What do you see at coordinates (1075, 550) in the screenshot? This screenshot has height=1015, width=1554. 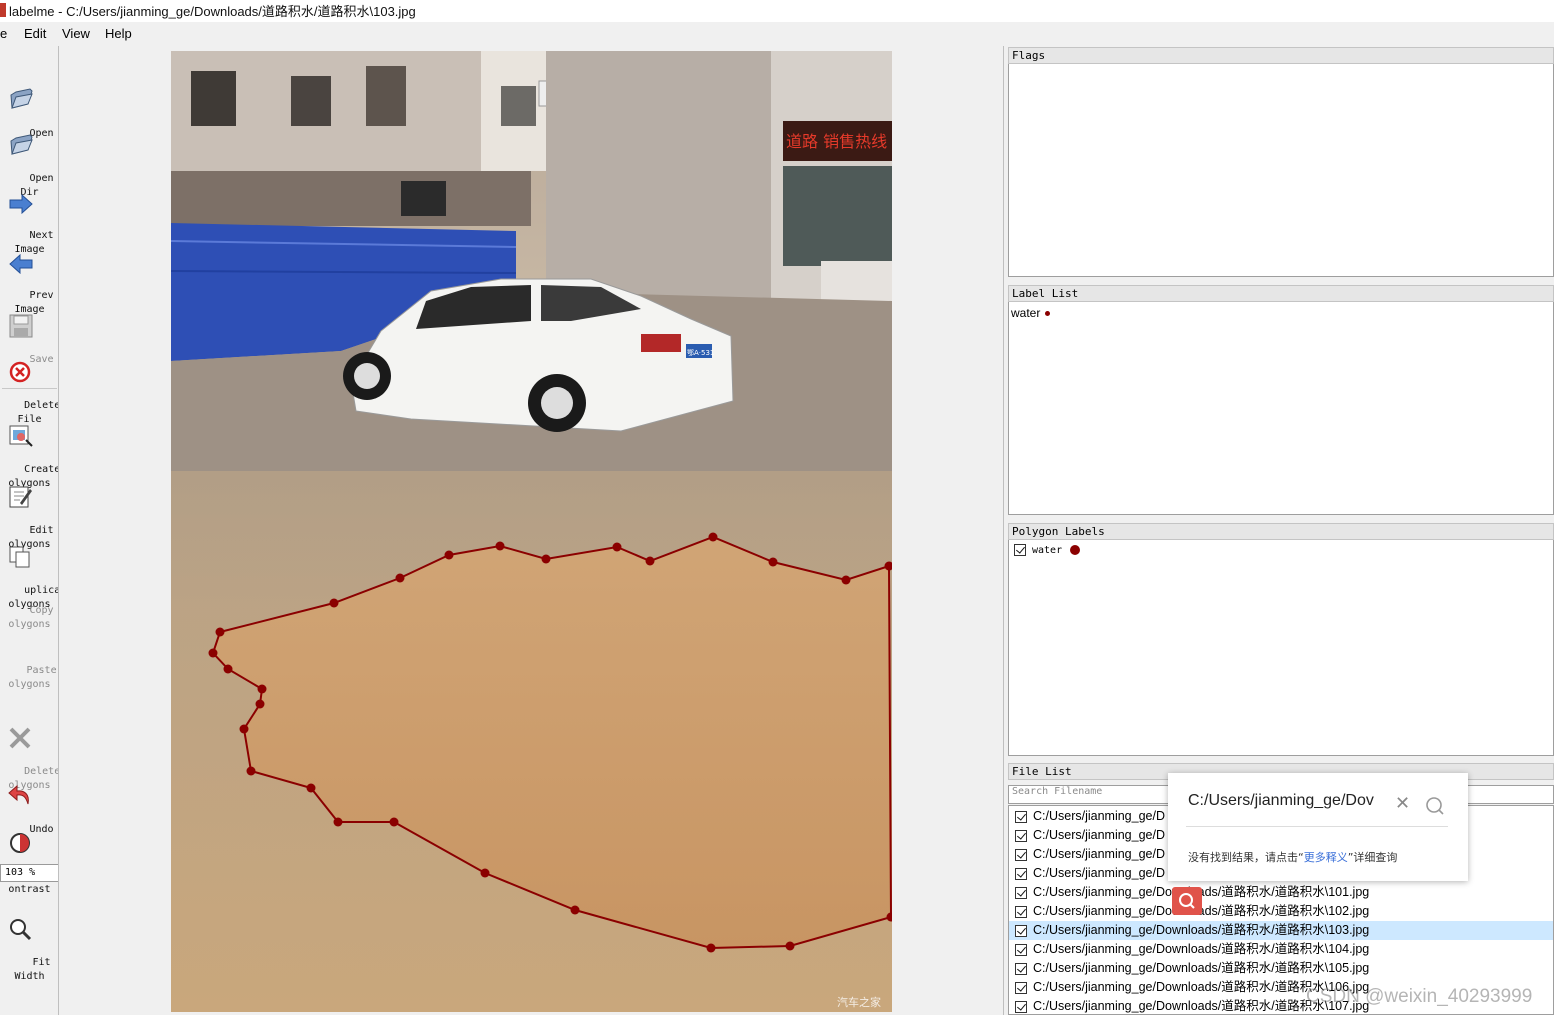 I see `polygon-color-dot` at bounding box center [1075, 550].